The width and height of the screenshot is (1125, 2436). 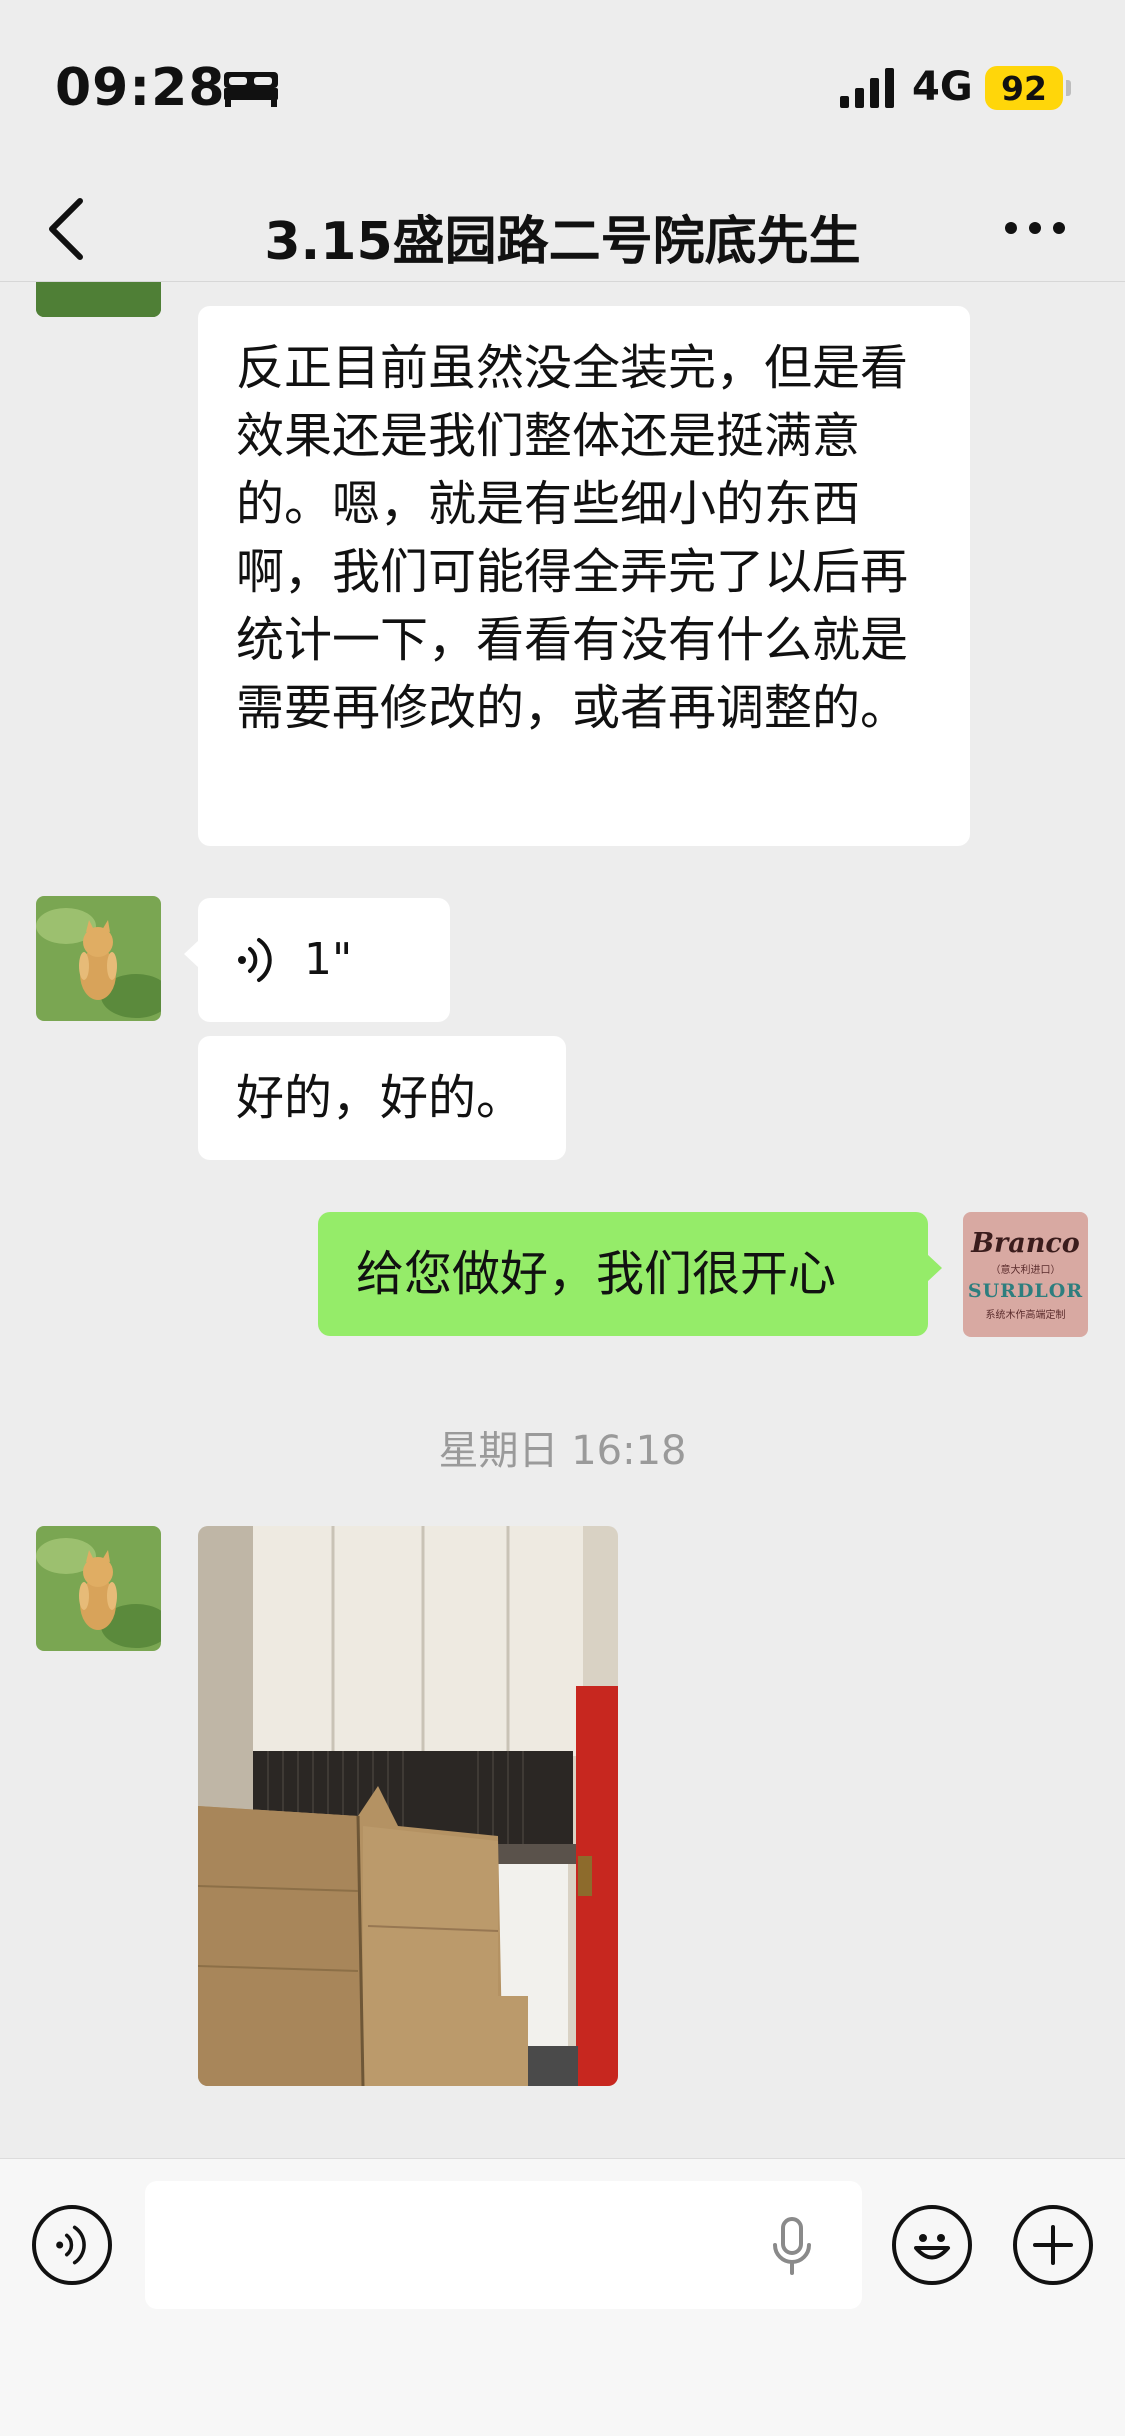 What do you see at coordinates (1068, 88) in the screenshot?
I see `battery-nub` at bounding box center [1068, 88].